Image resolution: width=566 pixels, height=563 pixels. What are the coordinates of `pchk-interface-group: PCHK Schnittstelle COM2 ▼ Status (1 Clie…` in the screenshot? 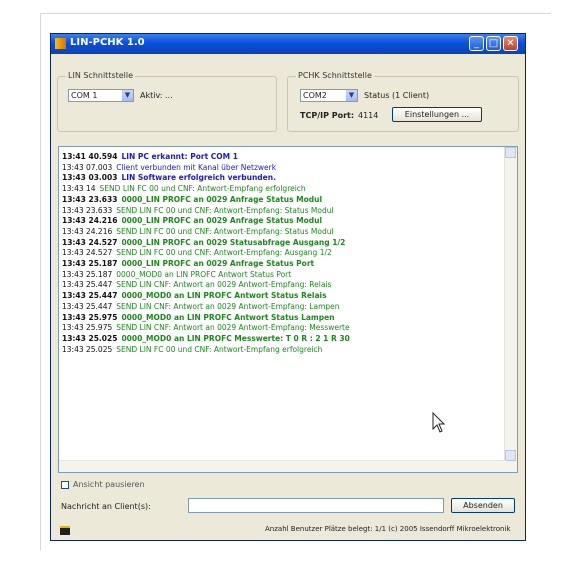 It's located at (403, 101).